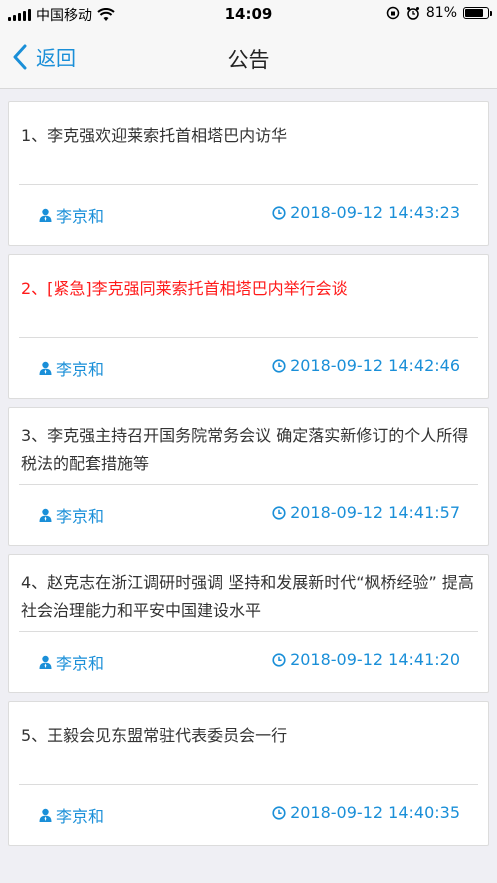  I want to click on timestamp: 2018-09-12 14:40:35, so click(366, 812).